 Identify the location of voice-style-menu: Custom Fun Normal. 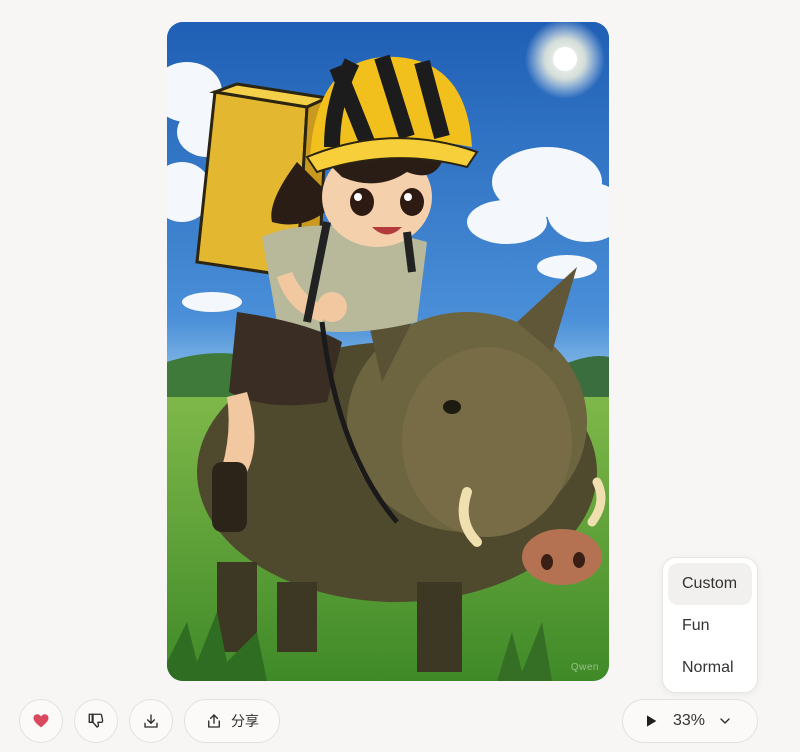
(710, 625).